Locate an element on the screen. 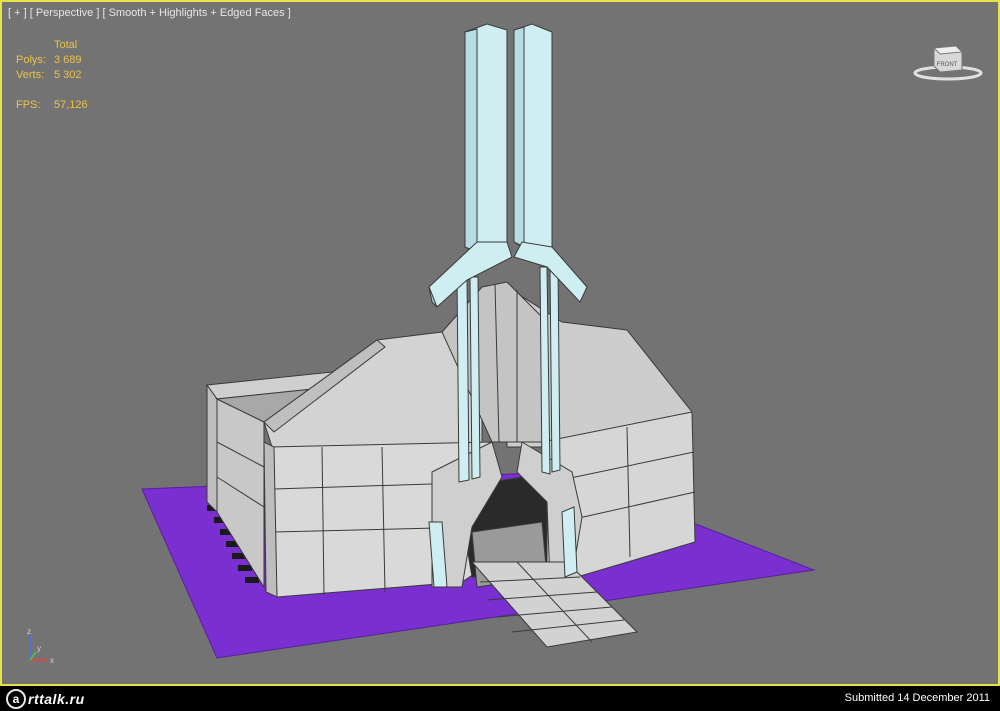 This screenshot has height=711, width=1000. axis-y-label: y is located at coordinates (39, 648).